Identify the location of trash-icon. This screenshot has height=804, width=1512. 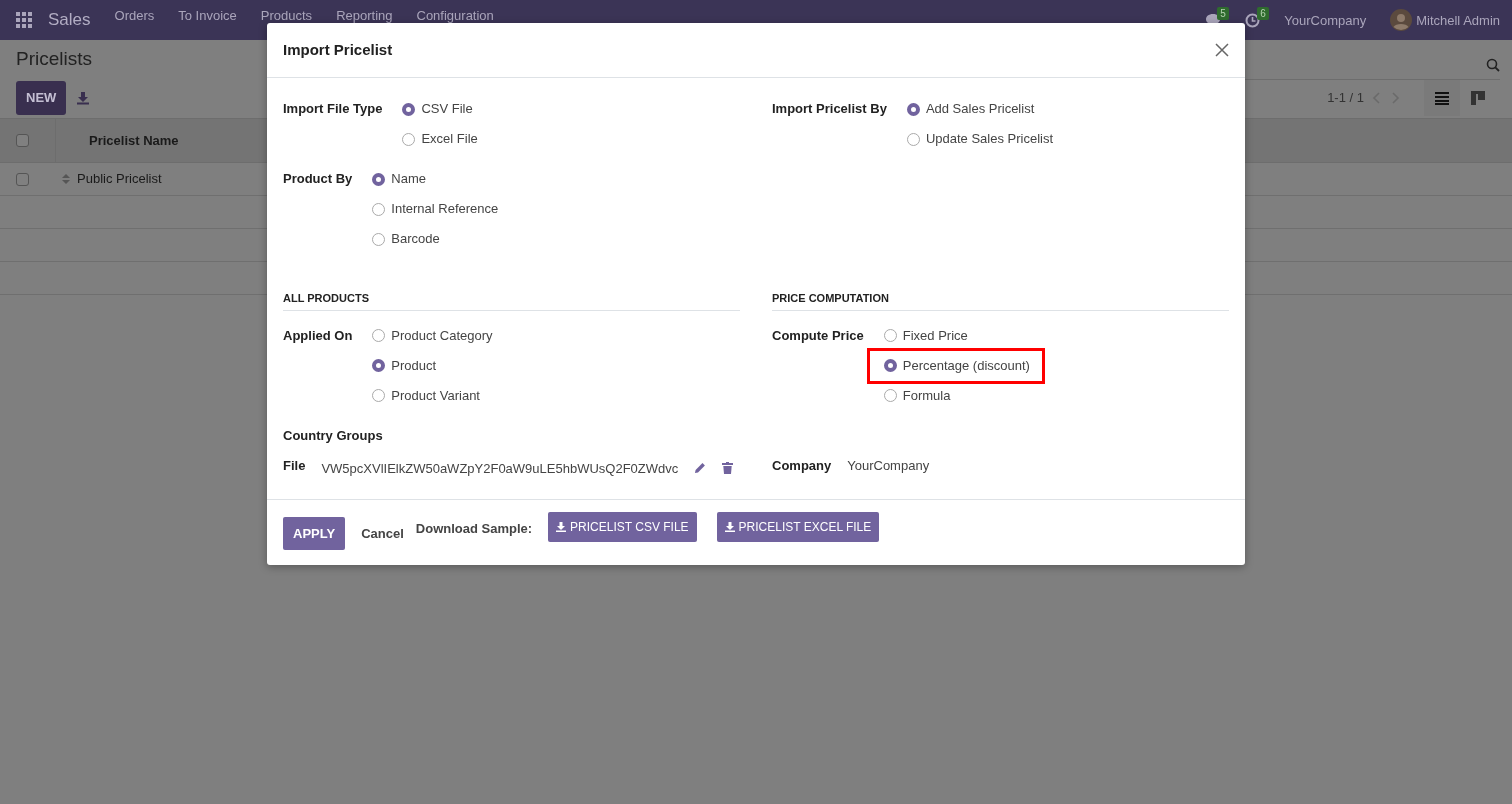
(728, 468).